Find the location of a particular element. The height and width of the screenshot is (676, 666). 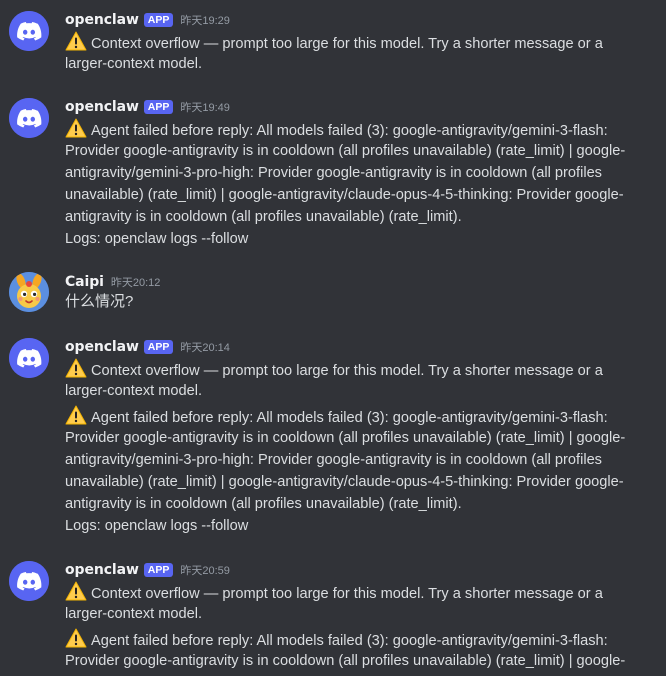

timestamp: 昨天20:12 is located at coordinates (136, 282).